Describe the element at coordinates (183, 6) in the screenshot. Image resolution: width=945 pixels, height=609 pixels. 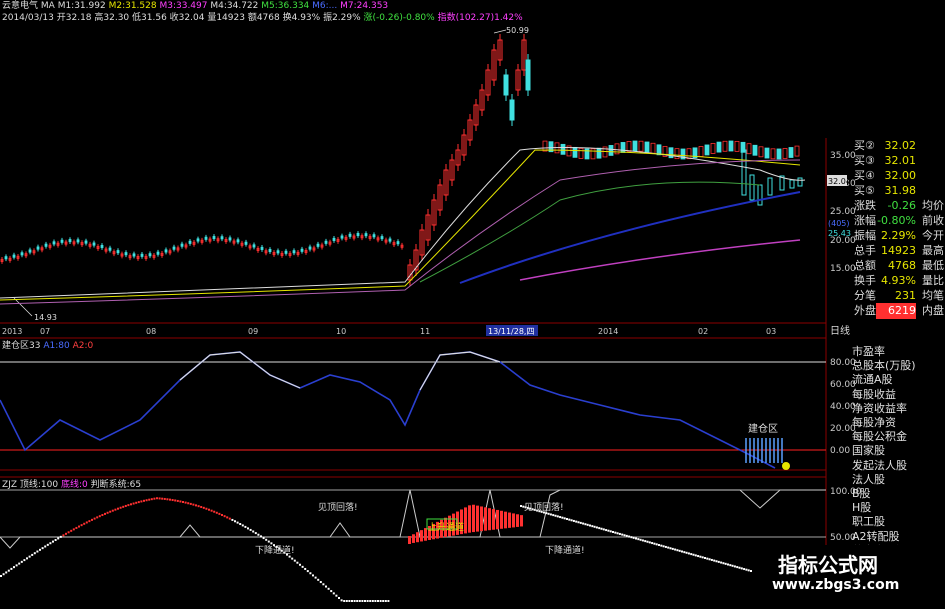
I see `m3-value: M3:33.497` at that location.